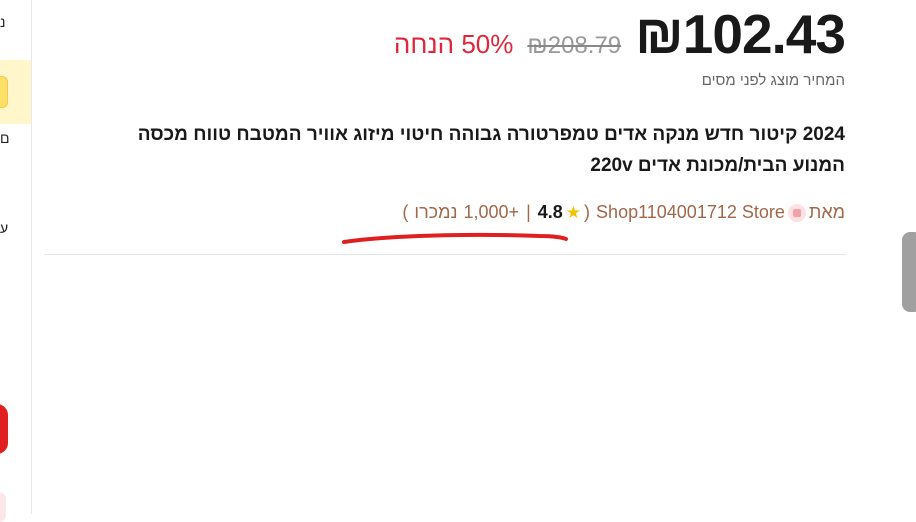  I want to click on store-icon, so click(796, 212).